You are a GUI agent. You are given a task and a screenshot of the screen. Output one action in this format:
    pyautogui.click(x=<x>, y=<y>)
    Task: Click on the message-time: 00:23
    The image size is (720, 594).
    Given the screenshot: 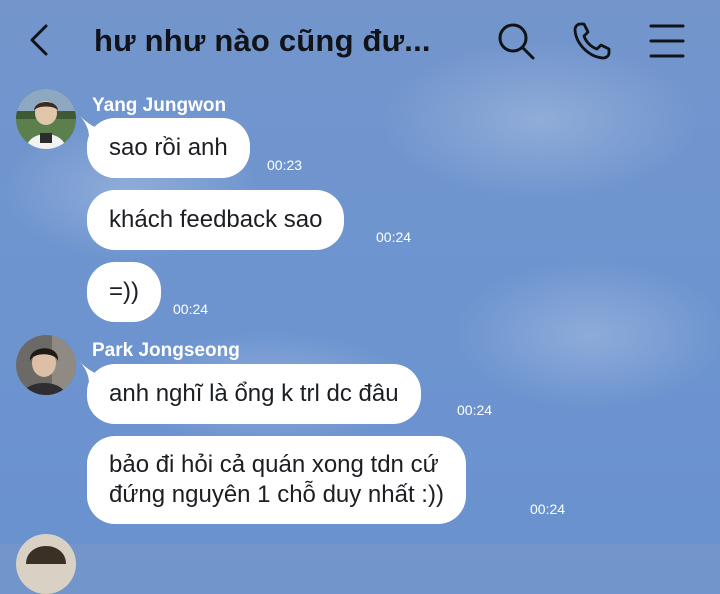 What is the action you would take?
    pyautogui.click(x=285, y=165)
    